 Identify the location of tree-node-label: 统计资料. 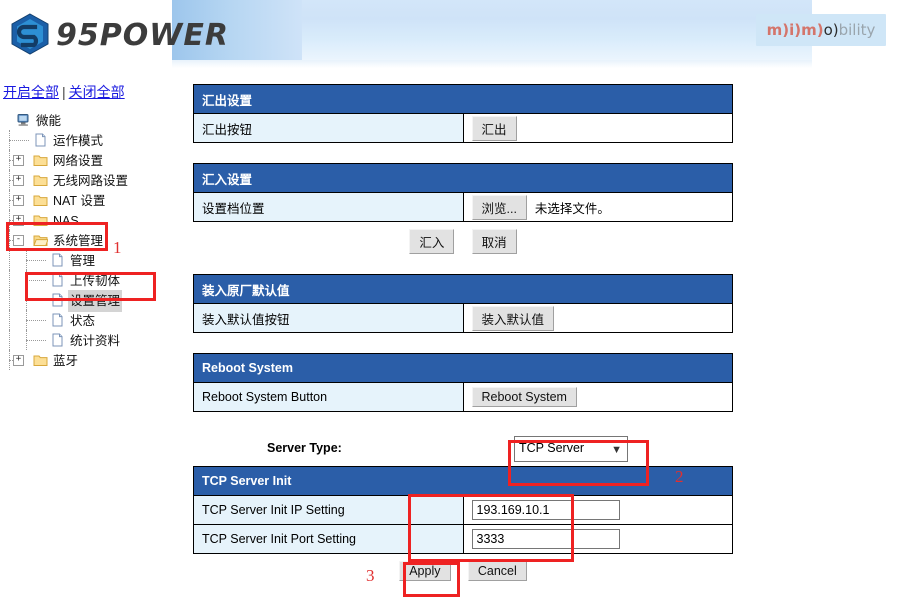
(95, 341).